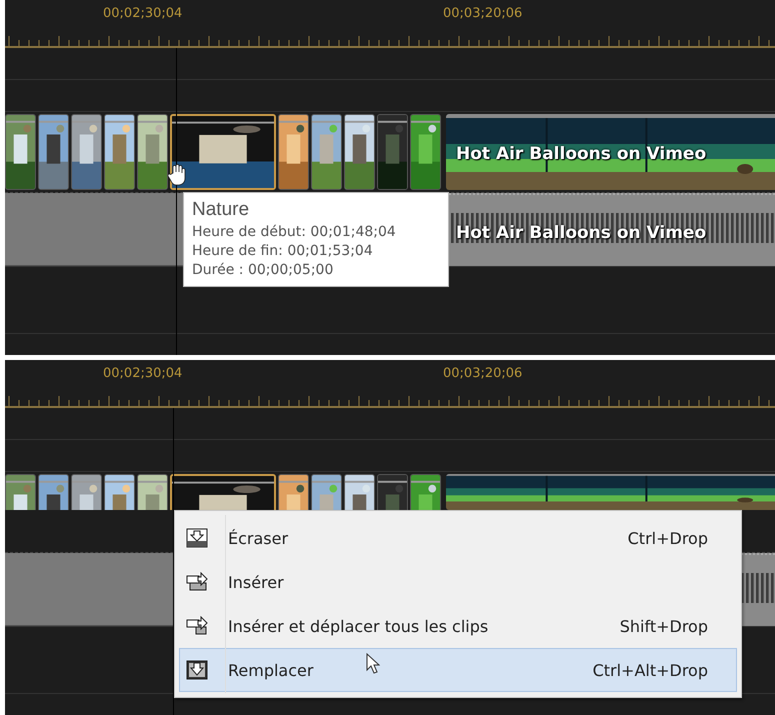 This screenshot has width=775, height=715. Describe the element at coordinates (458, 582) in the screenshot. I see `menu-item: Insérer` at that location.